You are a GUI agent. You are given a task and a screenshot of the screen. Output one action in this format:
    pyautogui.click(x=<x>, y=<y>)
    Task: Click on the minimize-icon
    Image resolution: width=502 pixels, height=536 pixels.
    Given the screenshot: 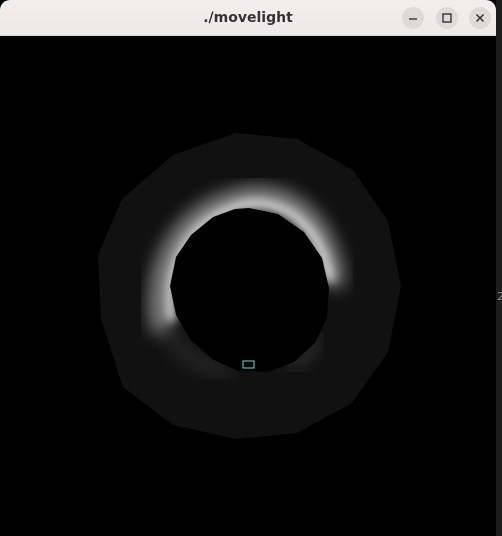 What is the action you would take?
    pyautogui.click(x=413, y=19)
    